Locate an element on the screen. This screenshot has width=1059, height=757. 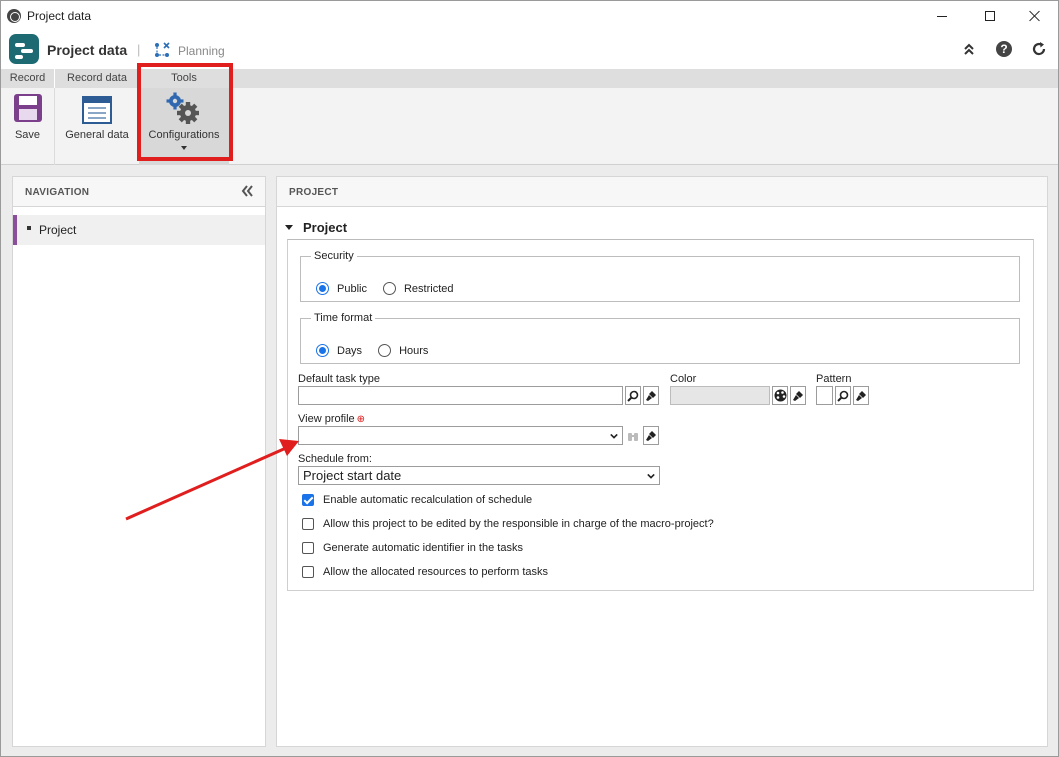
collapse-panel-button is located at coordinates (247, 193).